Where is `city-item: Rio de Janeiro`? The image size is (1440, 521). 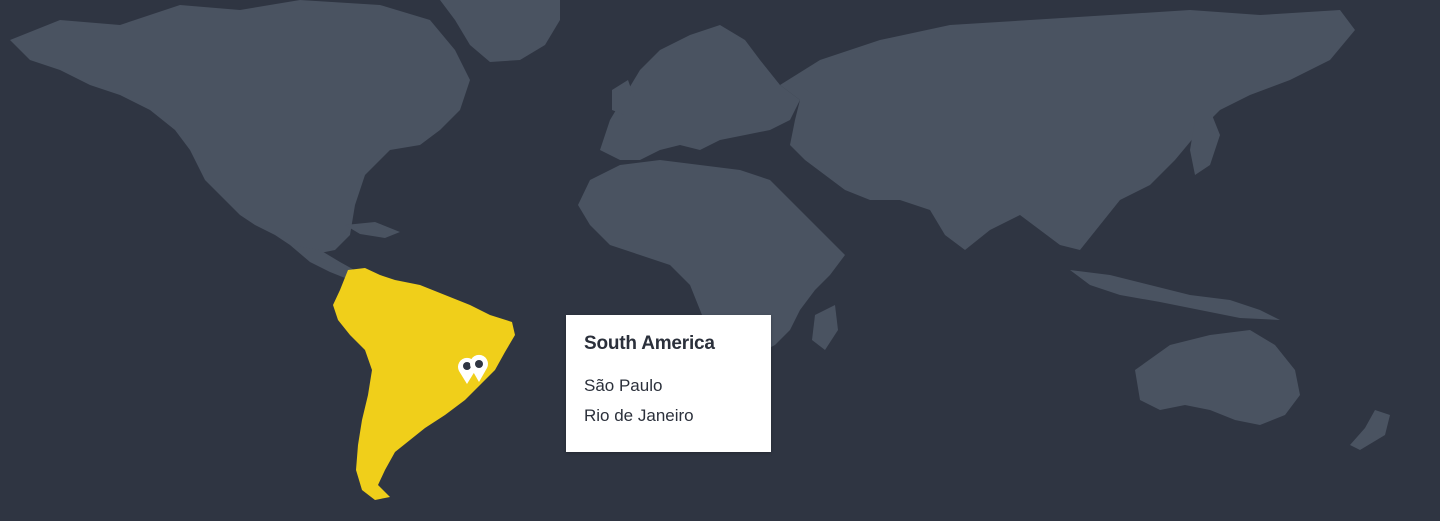 city-item: Rio de Janeiro is located at coordinates (668, 416).